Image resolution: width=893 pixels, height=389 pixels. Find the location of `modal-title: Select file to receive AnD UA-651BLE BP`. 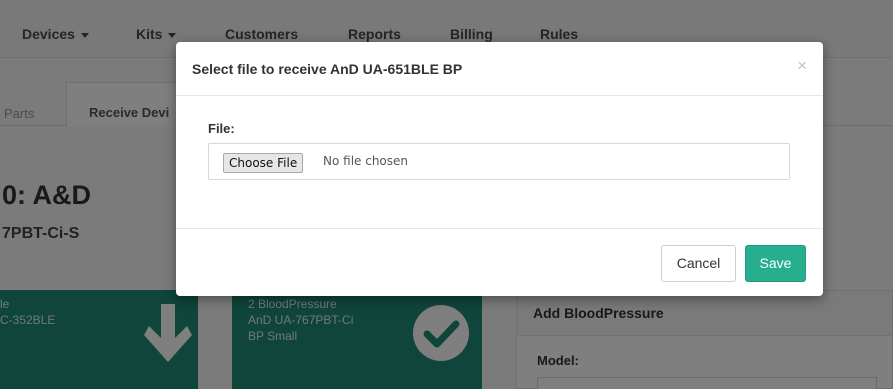

modal-title: Select file to receive AnD UA-651BLE BP is located at coordinates (327, 69).